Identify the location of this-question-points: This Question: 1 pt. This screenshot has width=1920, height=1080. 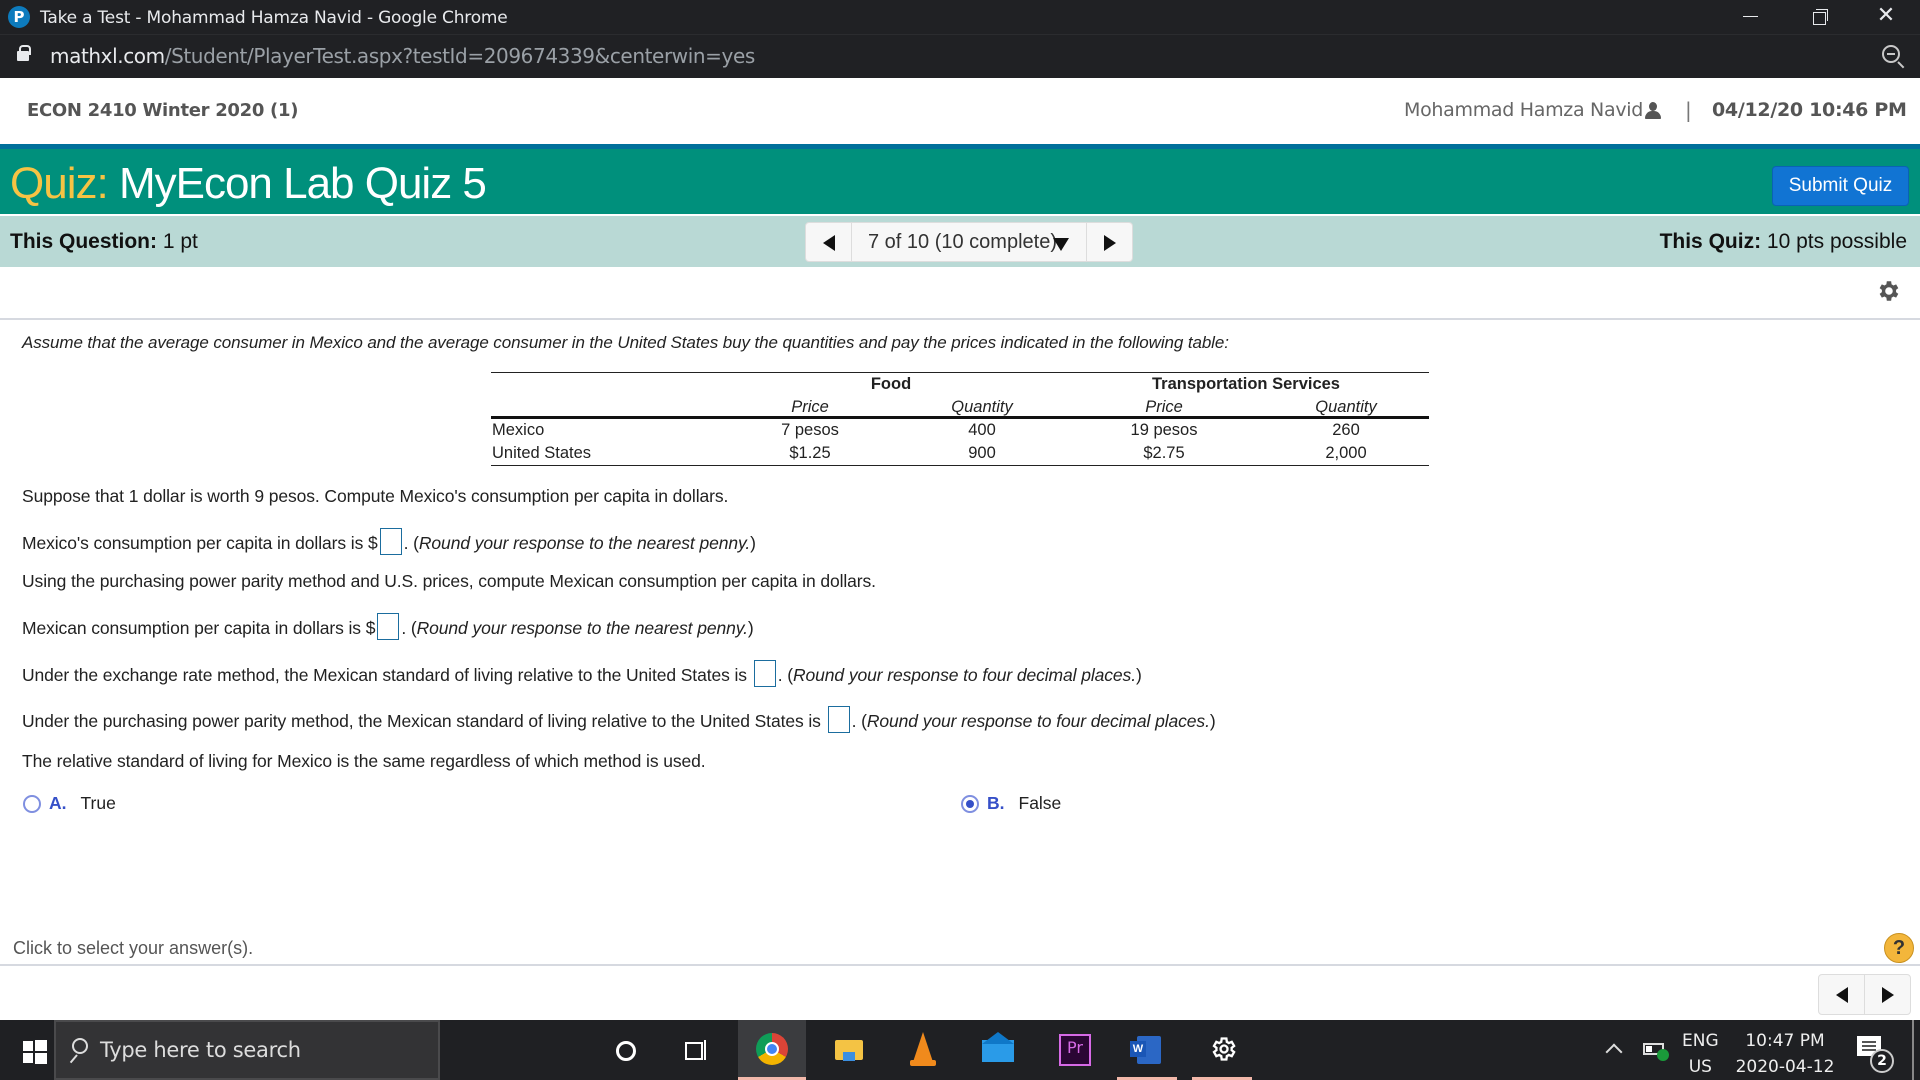
(104, 242).